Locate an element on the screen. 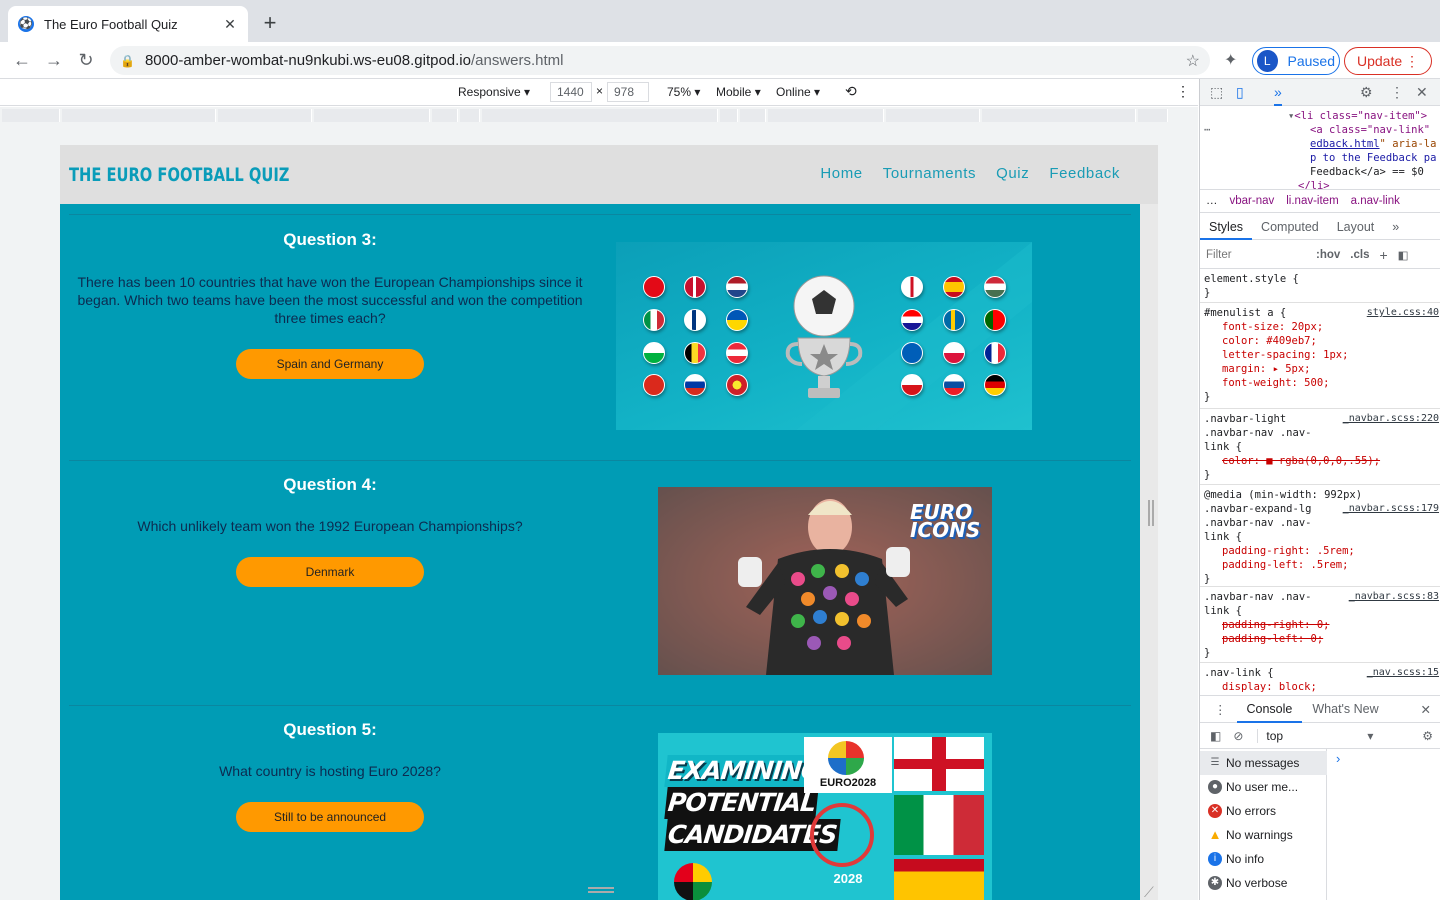 The width and height of the screenshot is (1440, 900). dom-line: <a class="nav-link" is located at coordinates (1370, 130).